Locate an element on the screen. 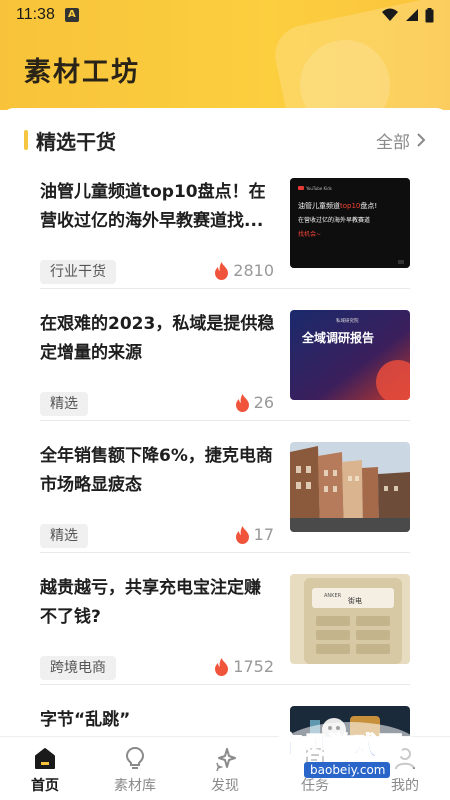 This screenshot has height=800, width=450. article-title: 字节“乱跳” is located at coordinates (85, 720).